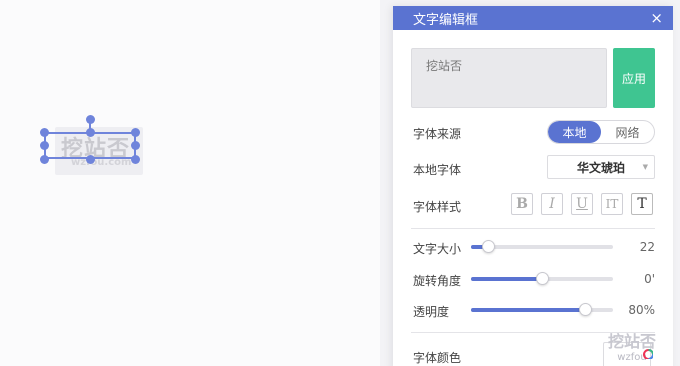 The image size is (680, 366). I want to click on text-size-label: 文字大小, so click(437, 249).